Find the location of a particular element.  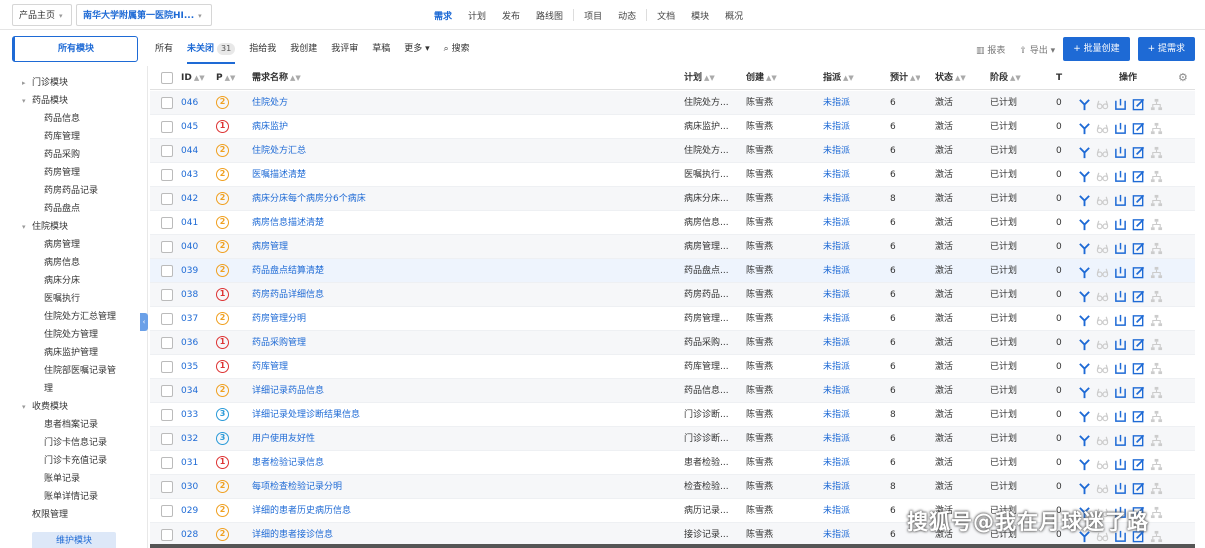

story-id-link: 037 is located at coordinates (196, 319).